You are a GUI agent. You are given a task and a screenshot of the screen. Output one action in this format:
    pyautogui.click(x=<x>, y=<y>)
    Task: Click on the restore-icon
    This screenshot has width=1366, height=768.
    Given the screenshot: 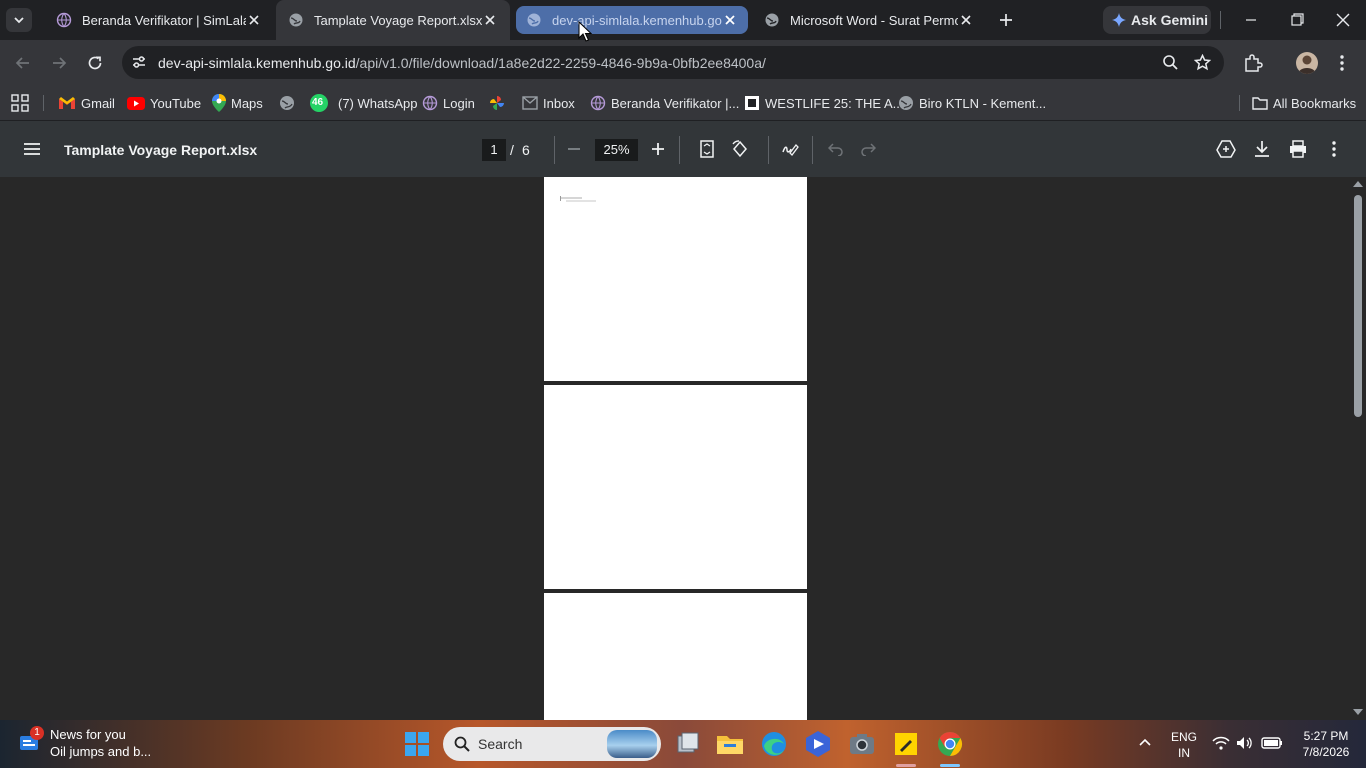 What is the action you would take?
    pyautogui.click(x=1297, y=20)
    